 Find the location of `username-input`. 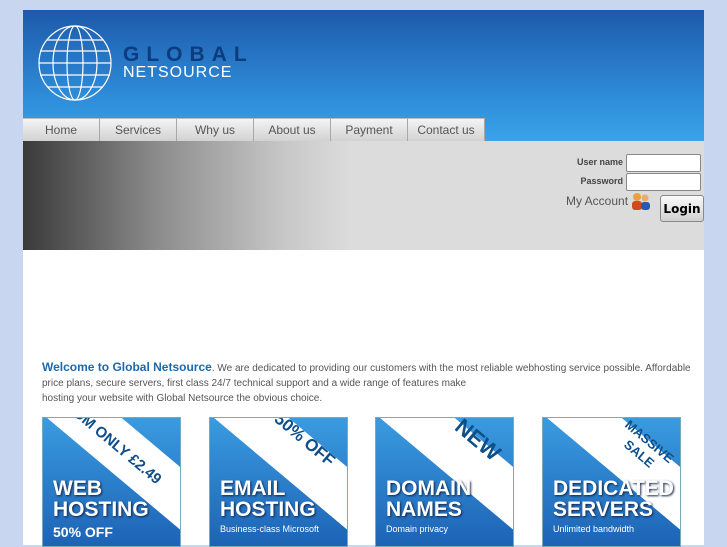

username-input is located at coordinates (663, 163).